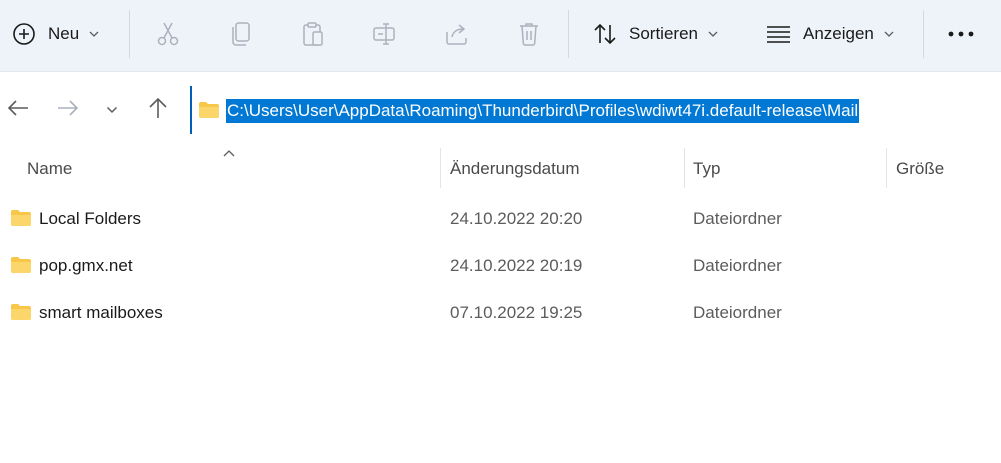  What do you see at coordinates (24, 34) in the screenshot?
I see `plus-circle-icon` at bounding box center [24, 34].